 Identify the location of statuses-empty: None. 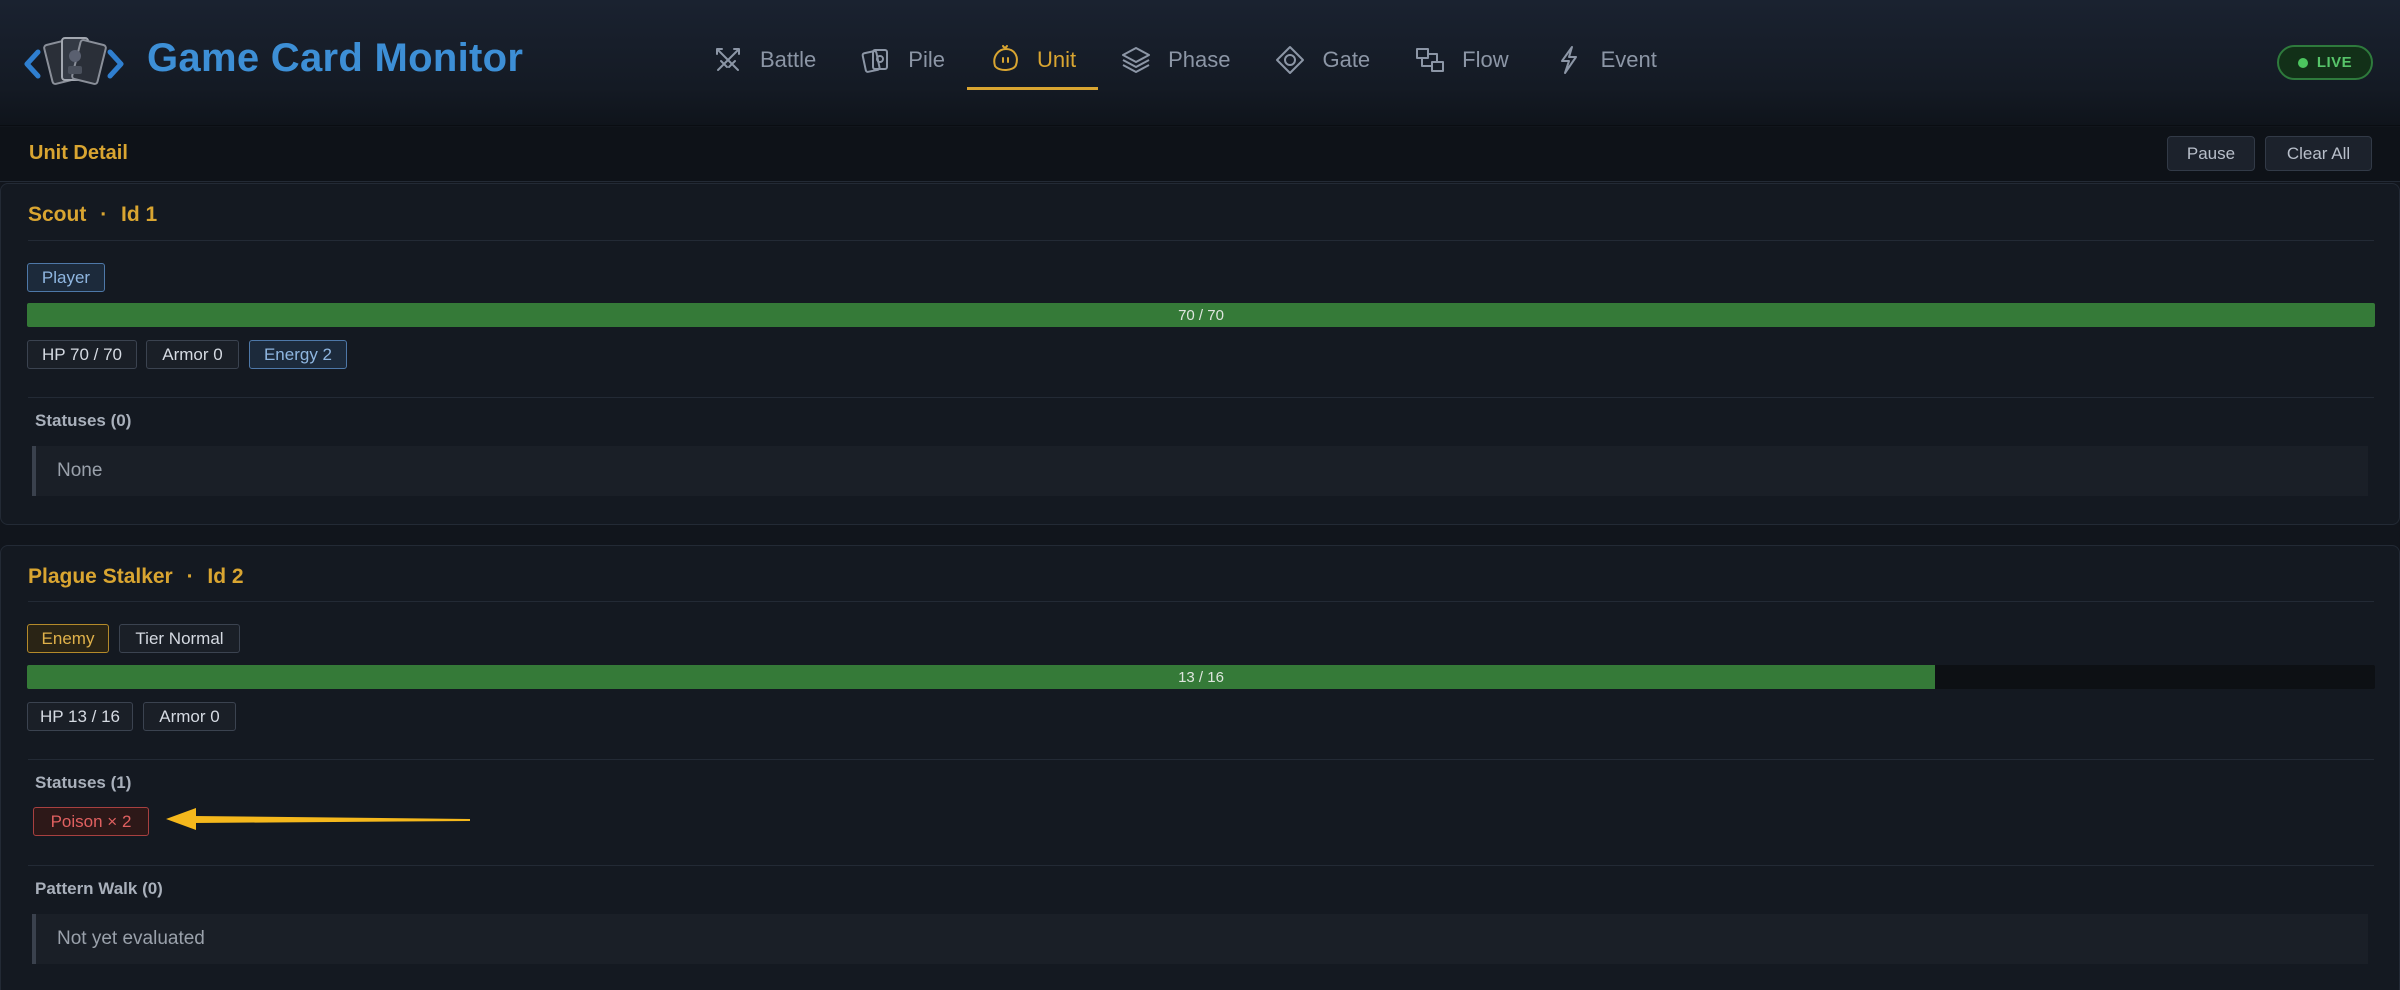
(1200, 471).